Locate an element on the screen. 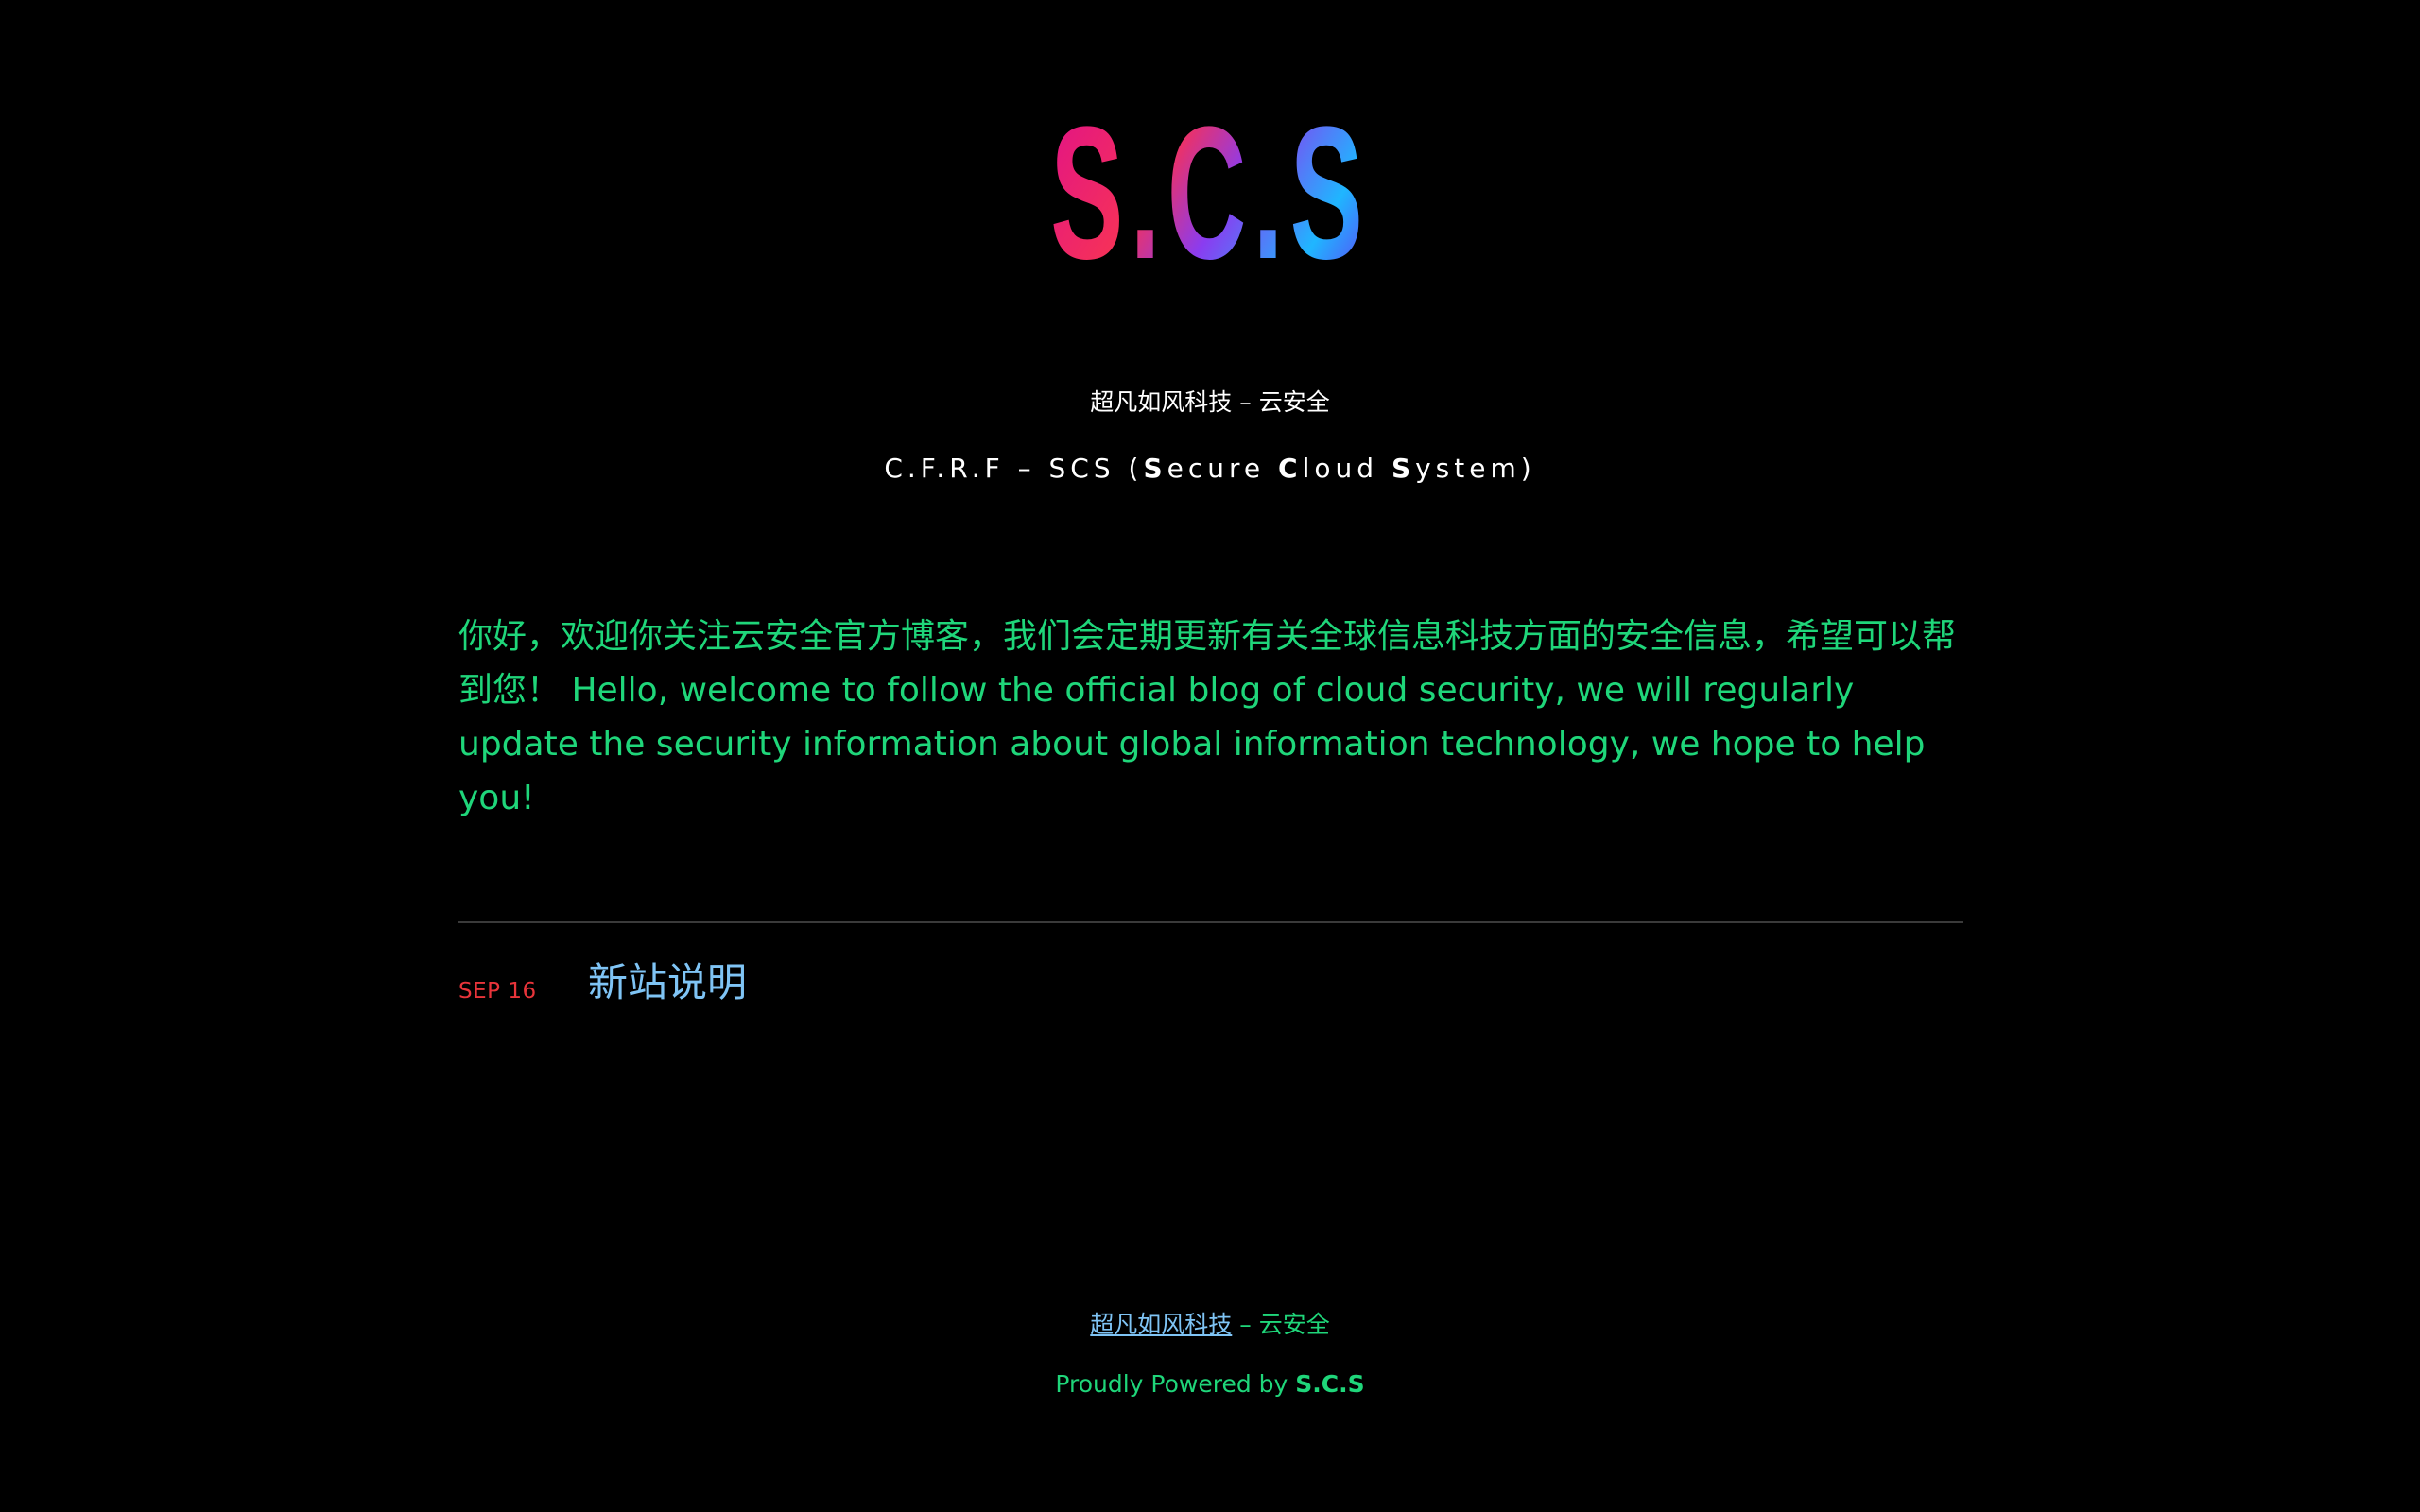 This screenshot has height=1512, width=2420. powered-prefix: Proudly Powered by is located at coordinates (1175, 1384).